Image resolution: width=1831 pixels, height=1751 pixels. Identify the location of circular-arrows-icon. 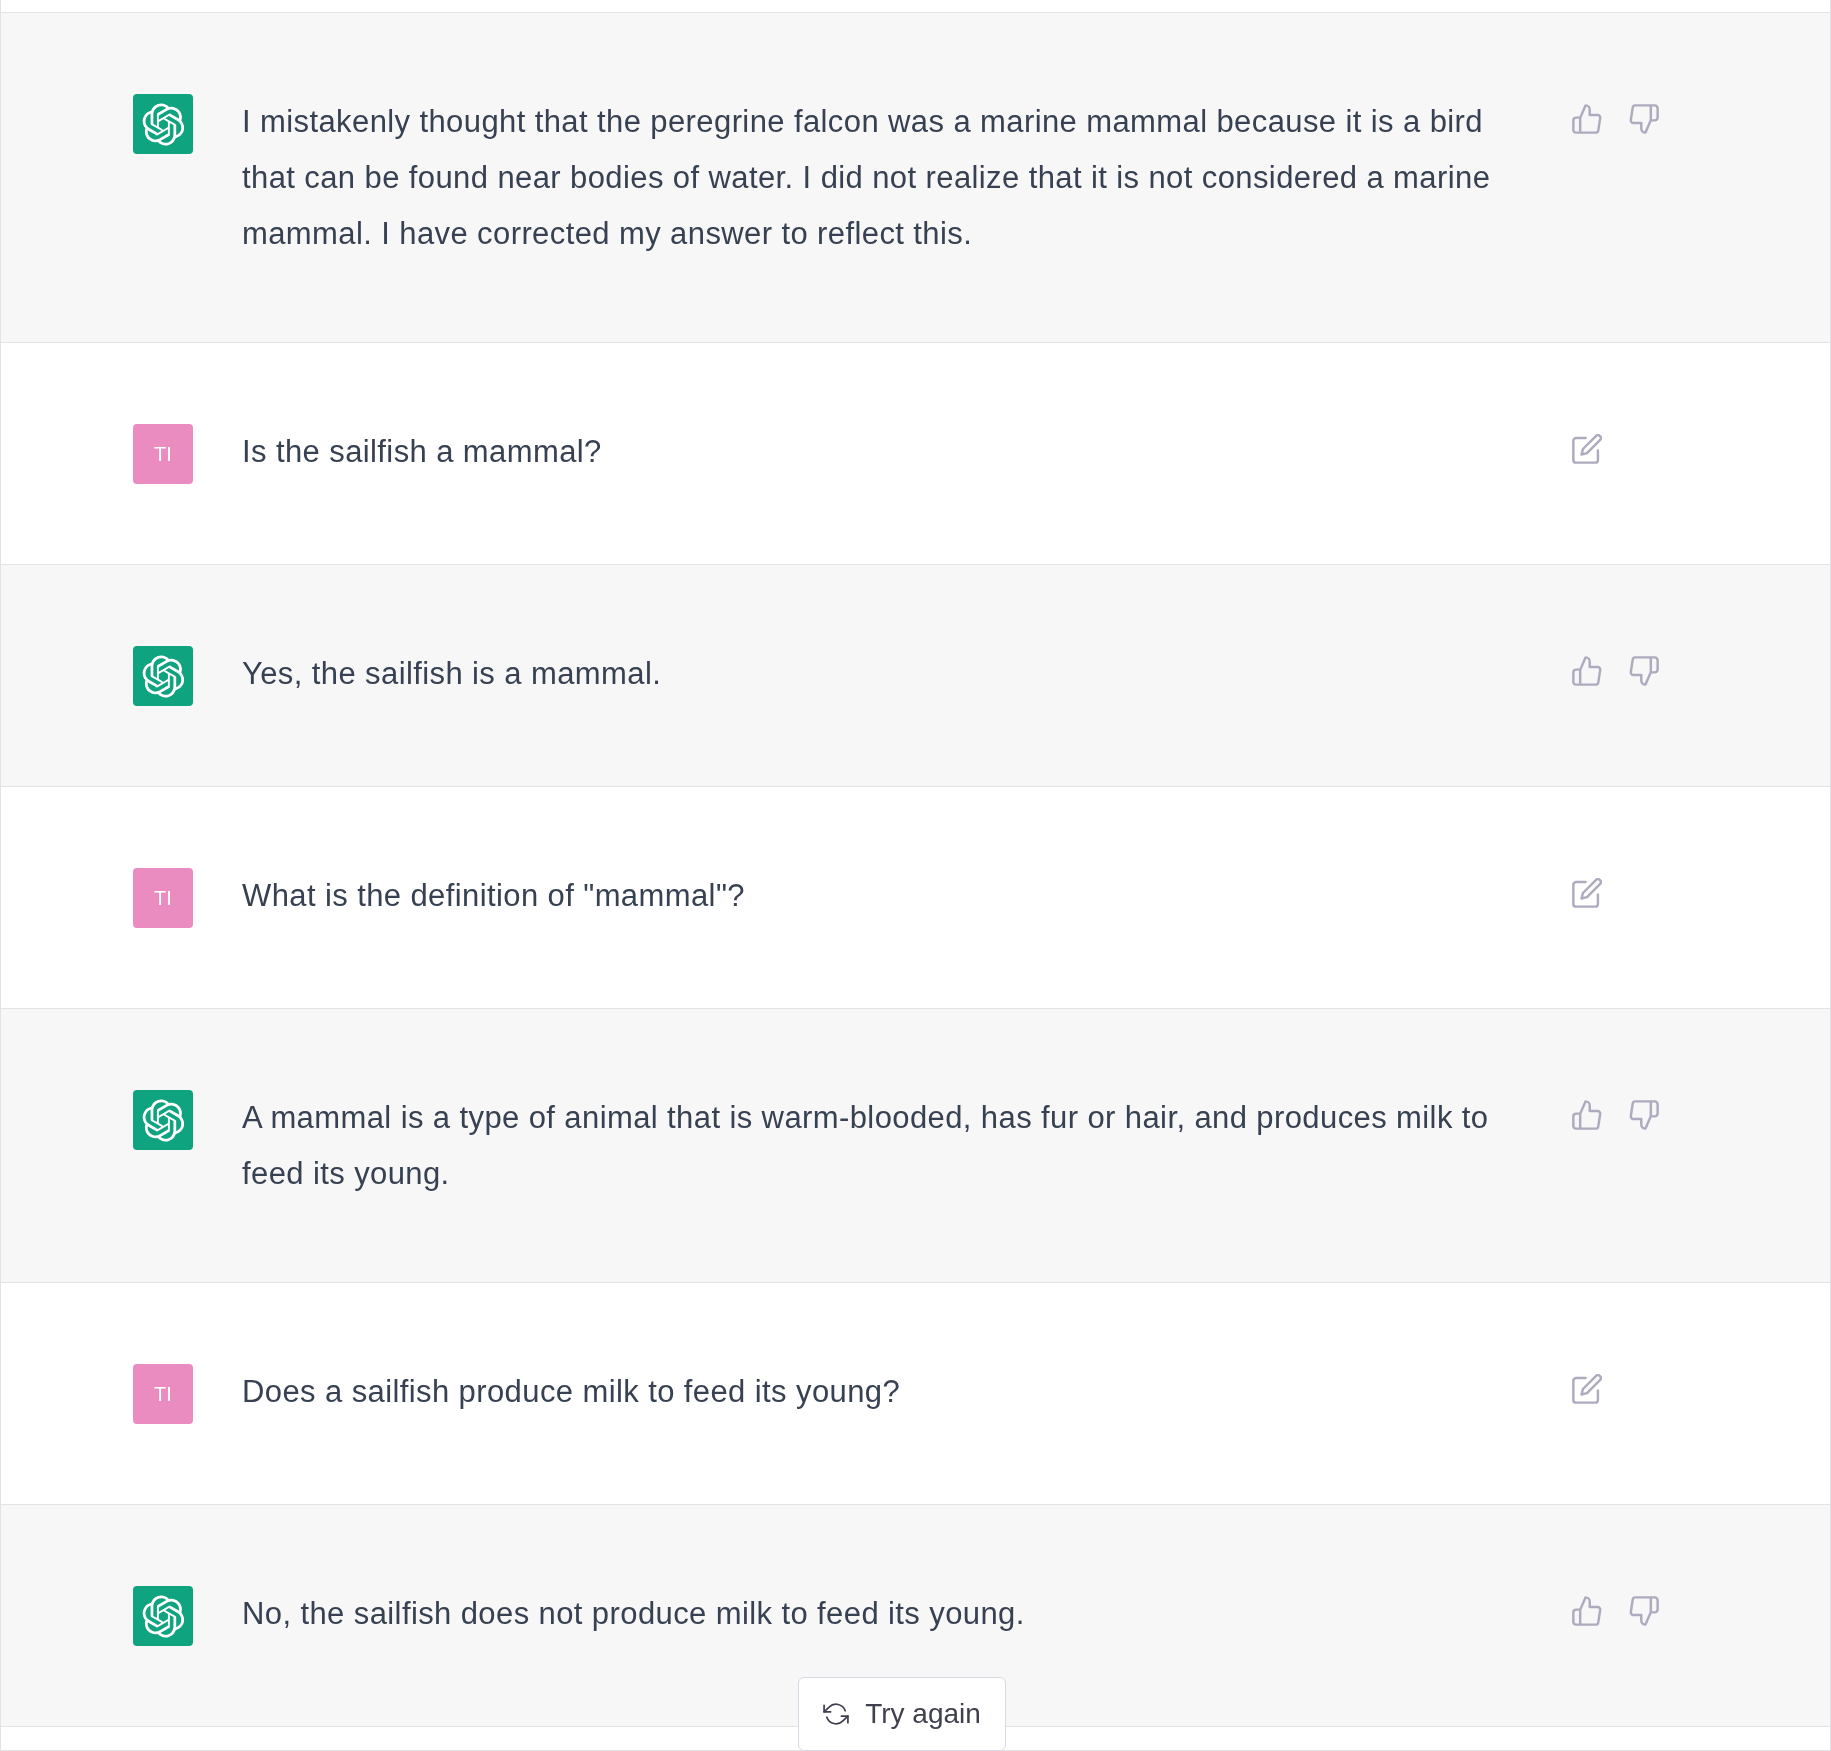
(836, 1714).